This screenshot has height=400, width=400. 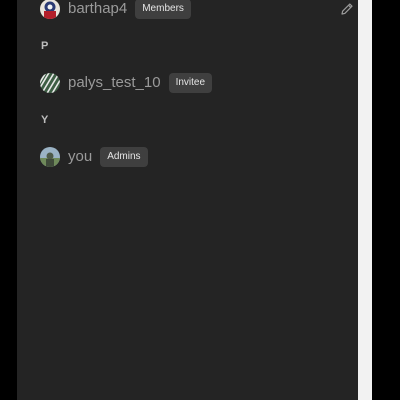 What do you see at coordinates (124, 157) in the screenshot?
I see `role-badge: Admins` at bounding box center [124, 157].